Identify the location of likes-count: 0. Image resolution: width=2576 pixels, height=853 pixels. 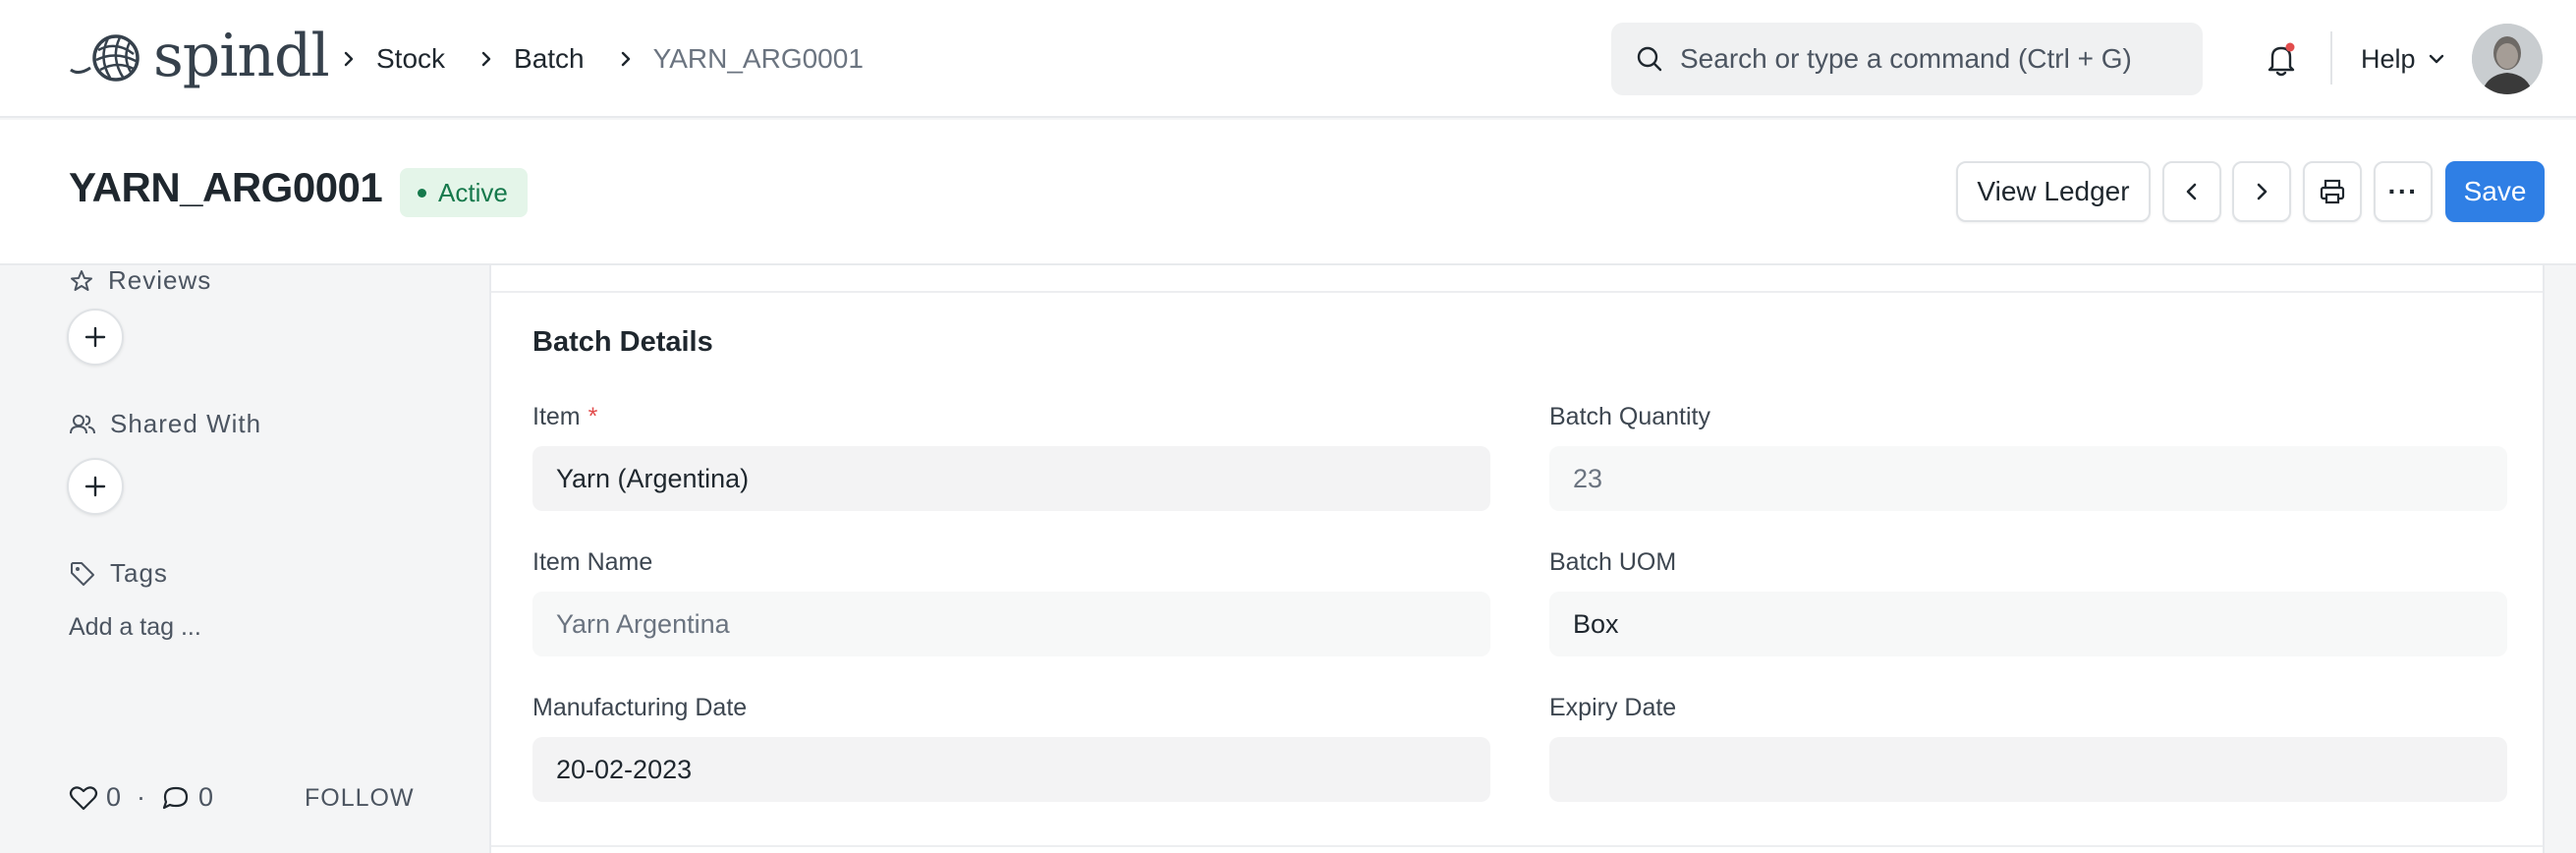
(114, 797).